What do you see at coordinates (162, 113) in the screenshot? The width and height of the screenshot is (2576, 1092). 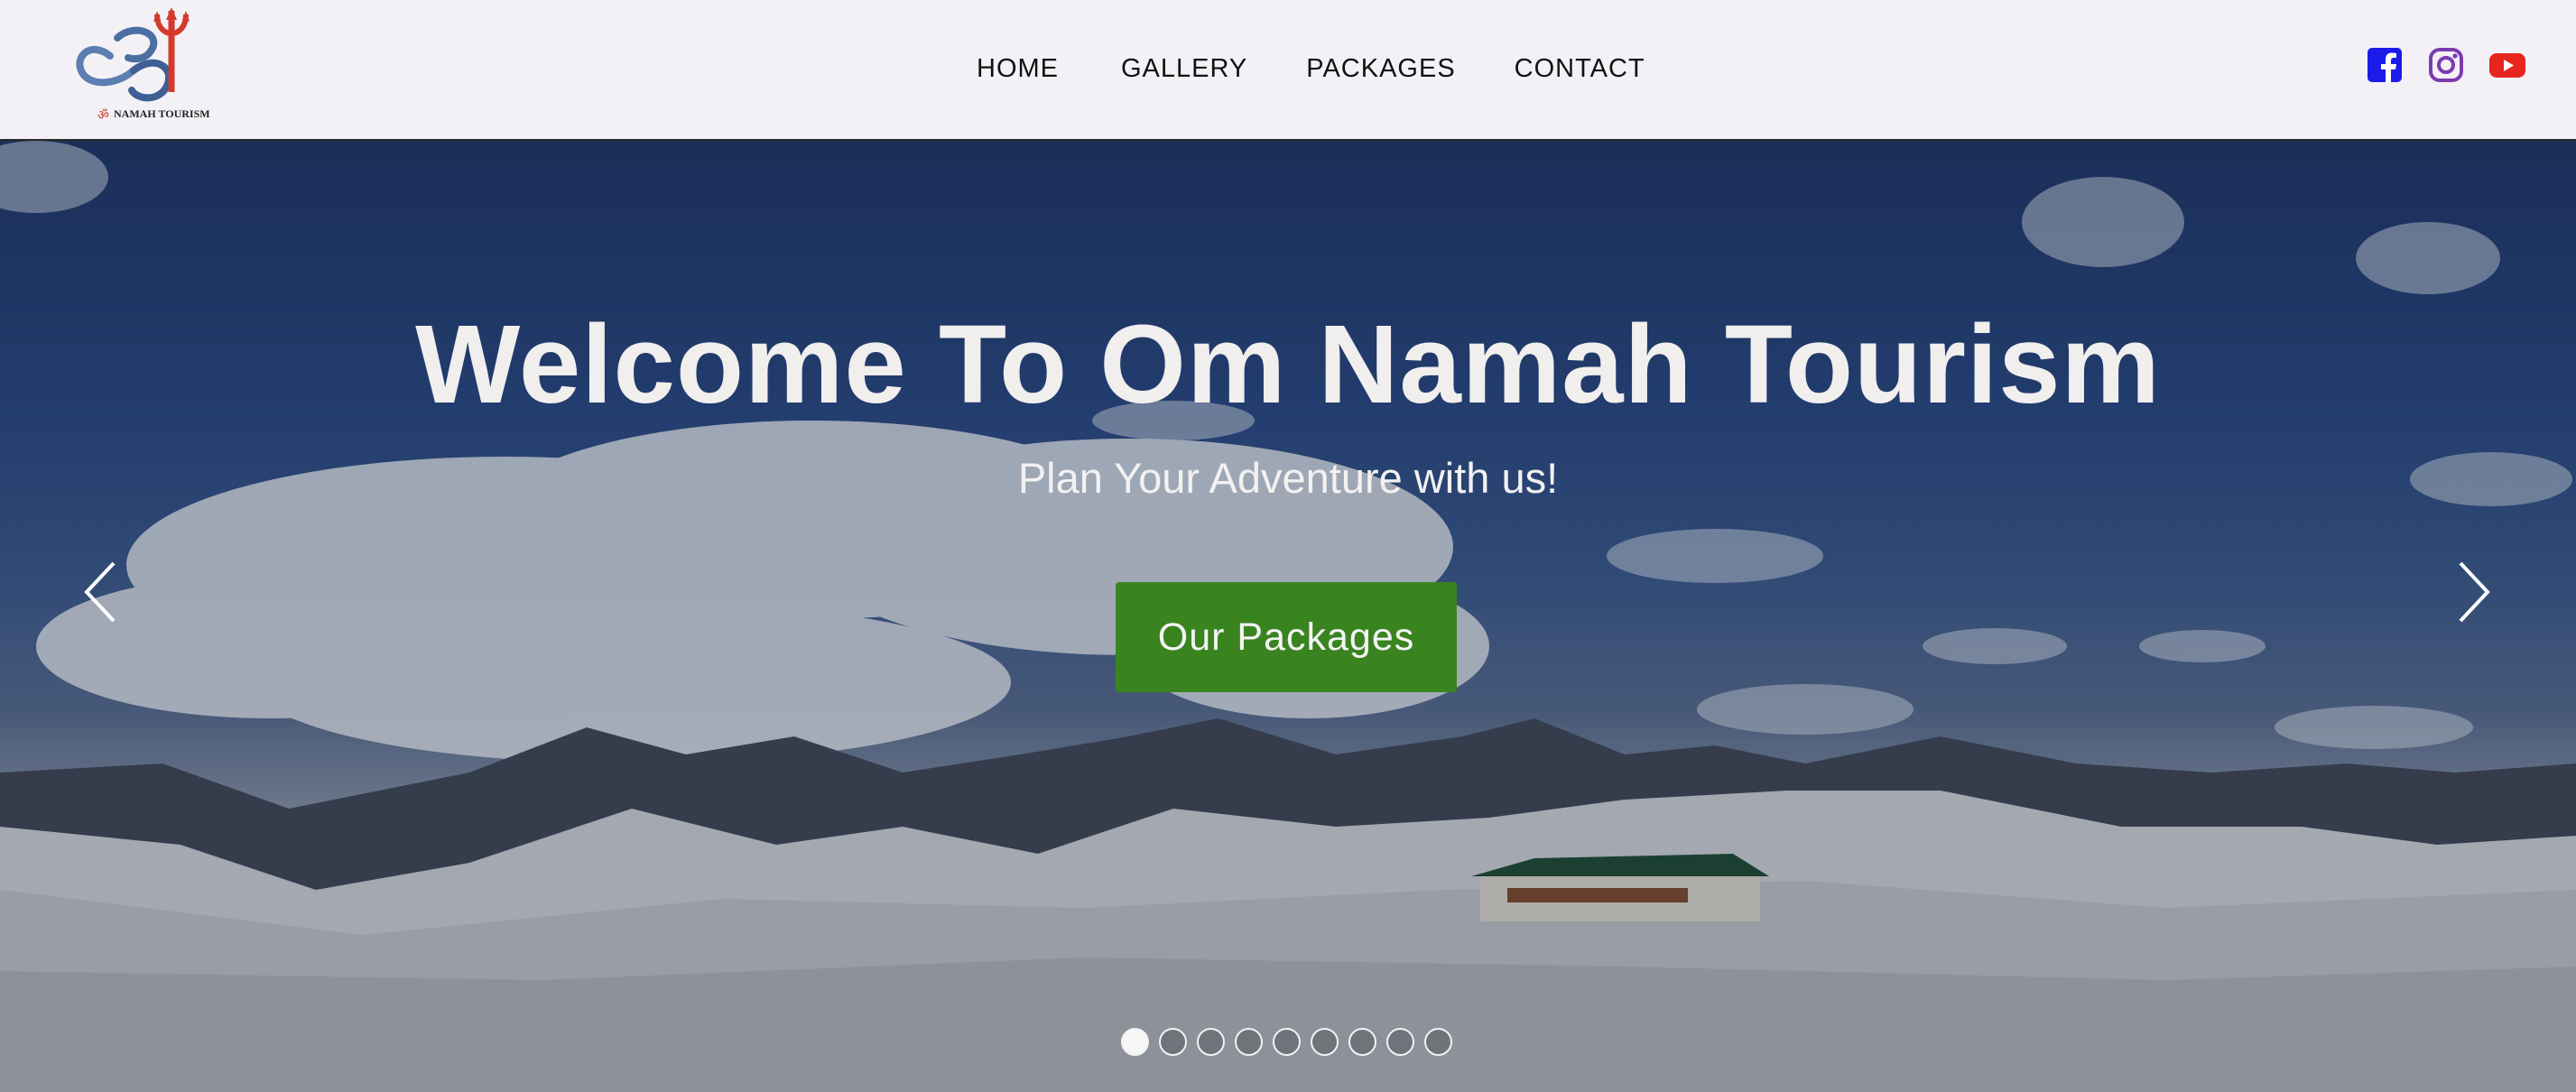 I see `logo-text: NAMAH TOURISM` at bounding box center [162, 113].